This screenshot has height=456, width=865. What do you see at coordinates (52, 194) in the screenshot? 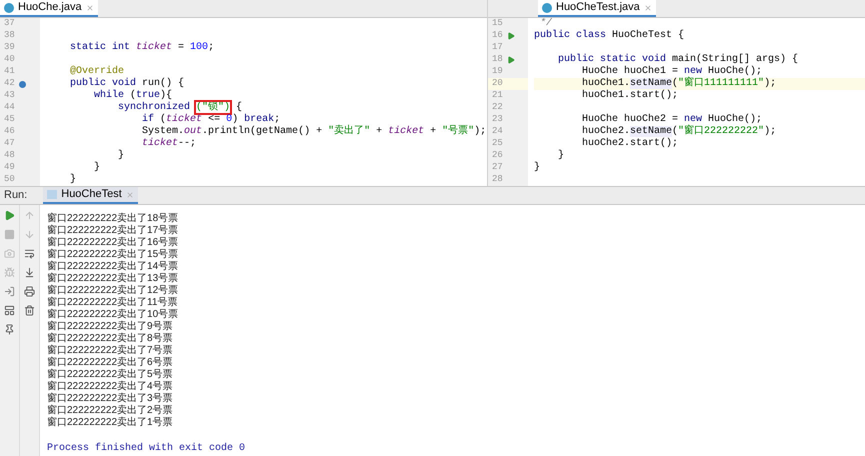
I see `console-icon` at bounding box center [52, 194].